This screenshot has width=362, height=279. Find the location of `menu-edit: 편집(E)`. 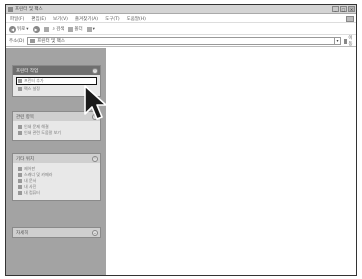

menu-edit: 편집(E) is located at coordinates (38, 19).